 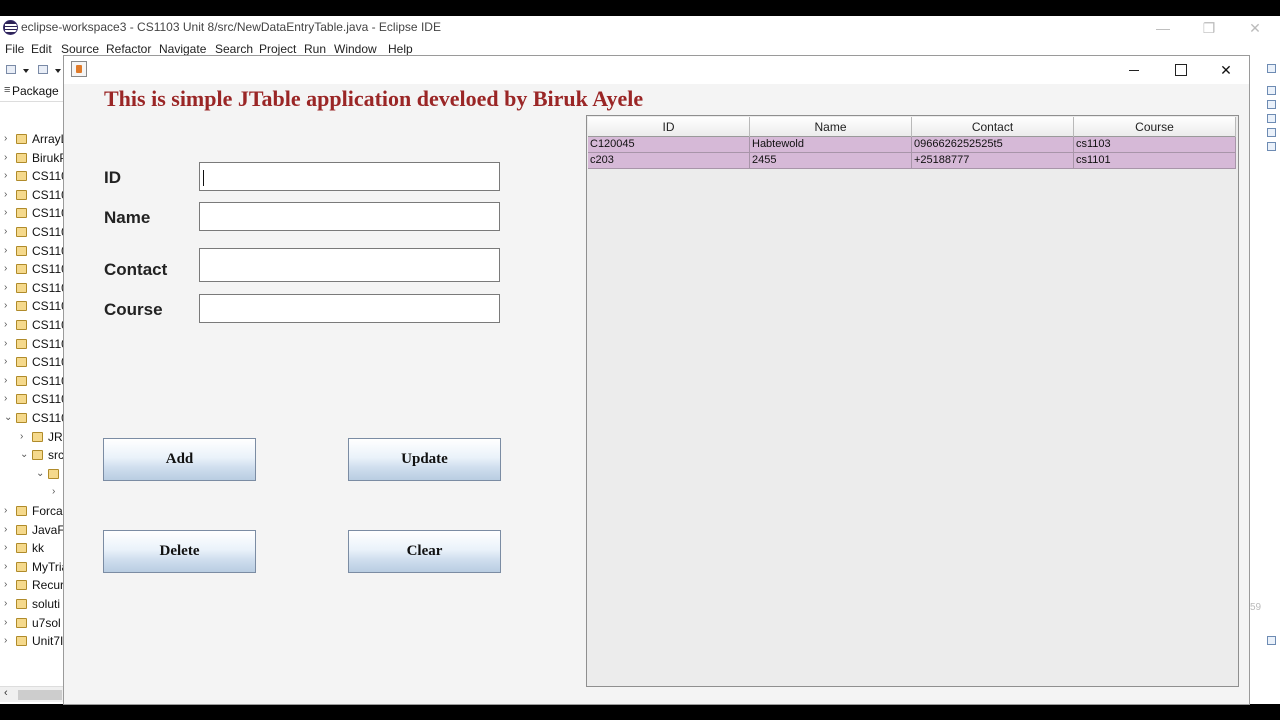 What do you see at coordinates (1209, 28) in the screenshot?
I see `eclipse-restore-icon: ❐` at bounding box center [1209, 28].